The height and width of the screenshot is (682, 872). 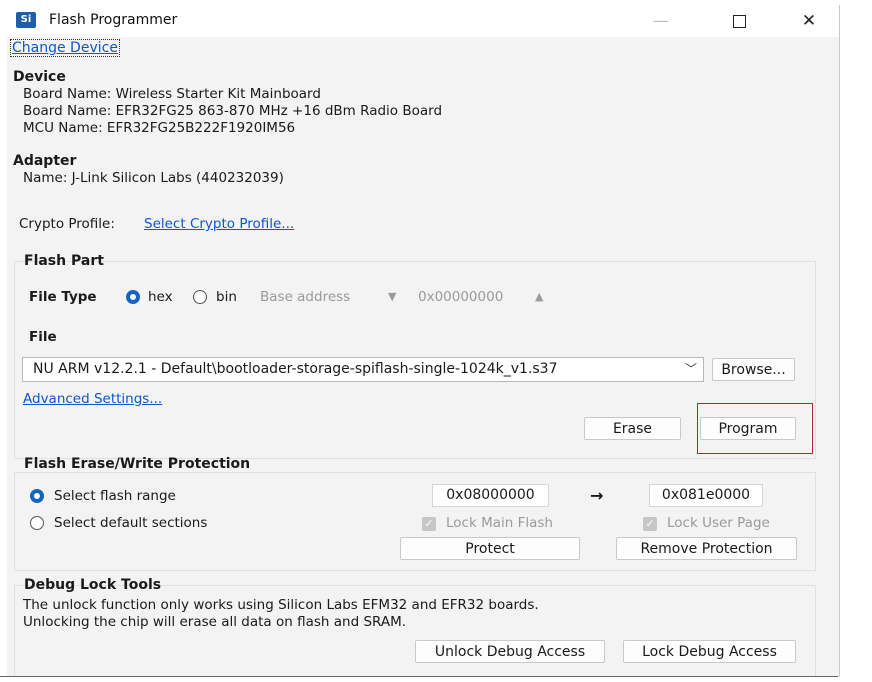 I want to click on protection-heading: Flash Erase/Write Protection, so click(x=137, y=464).